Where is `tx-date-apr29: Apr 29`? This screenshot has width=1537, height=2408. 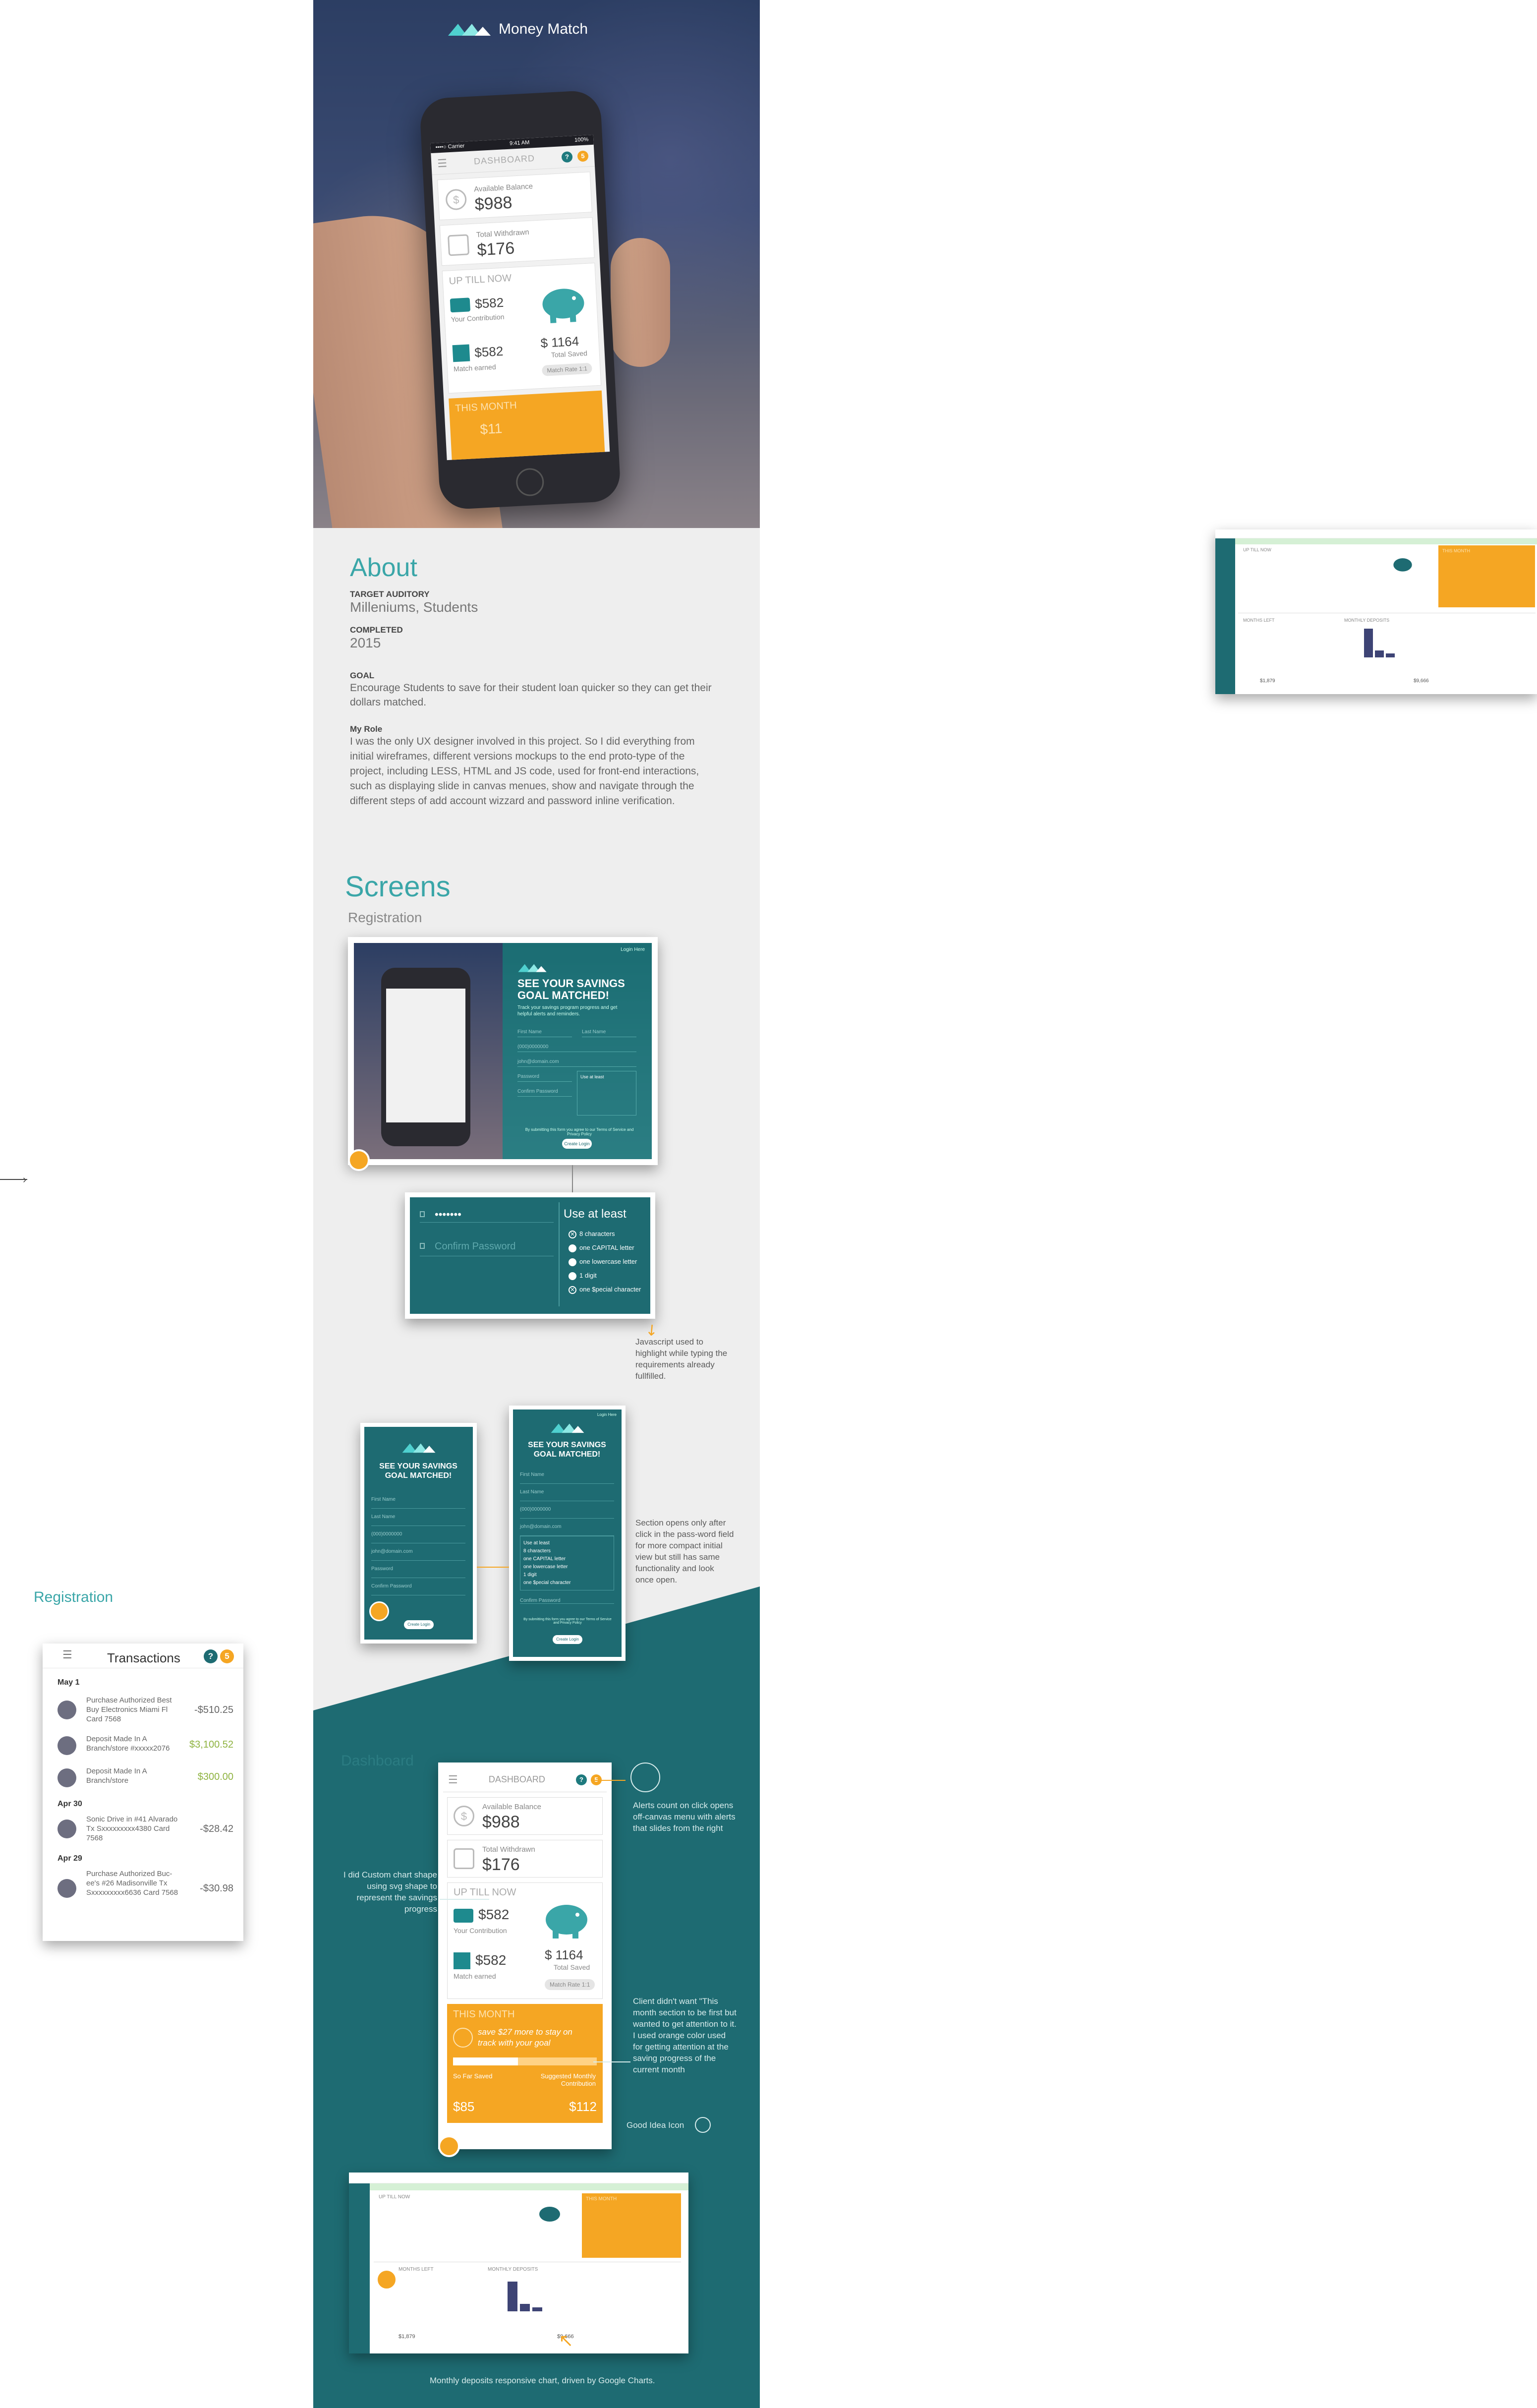
tx-date-apr29: Apr 29 is located at coordinates (69, 1858).